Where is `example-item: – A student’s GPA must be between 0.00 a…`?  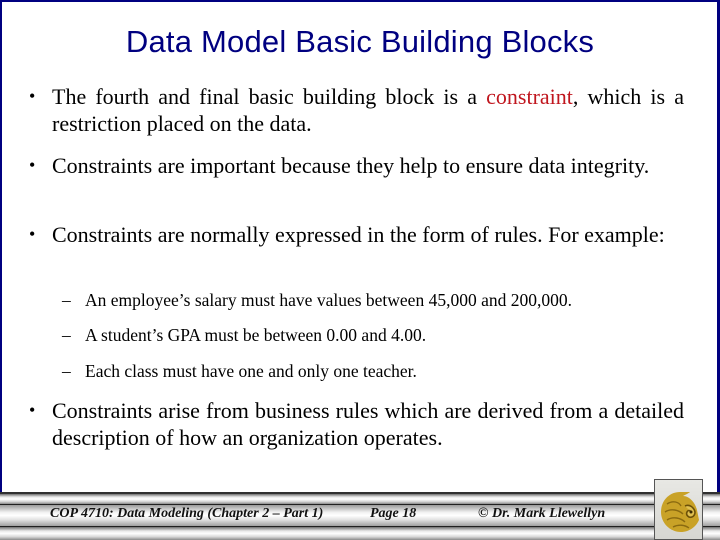 example-item: – A student’s GPA must be between 0.00 a… is located at coordinates (373, 335).